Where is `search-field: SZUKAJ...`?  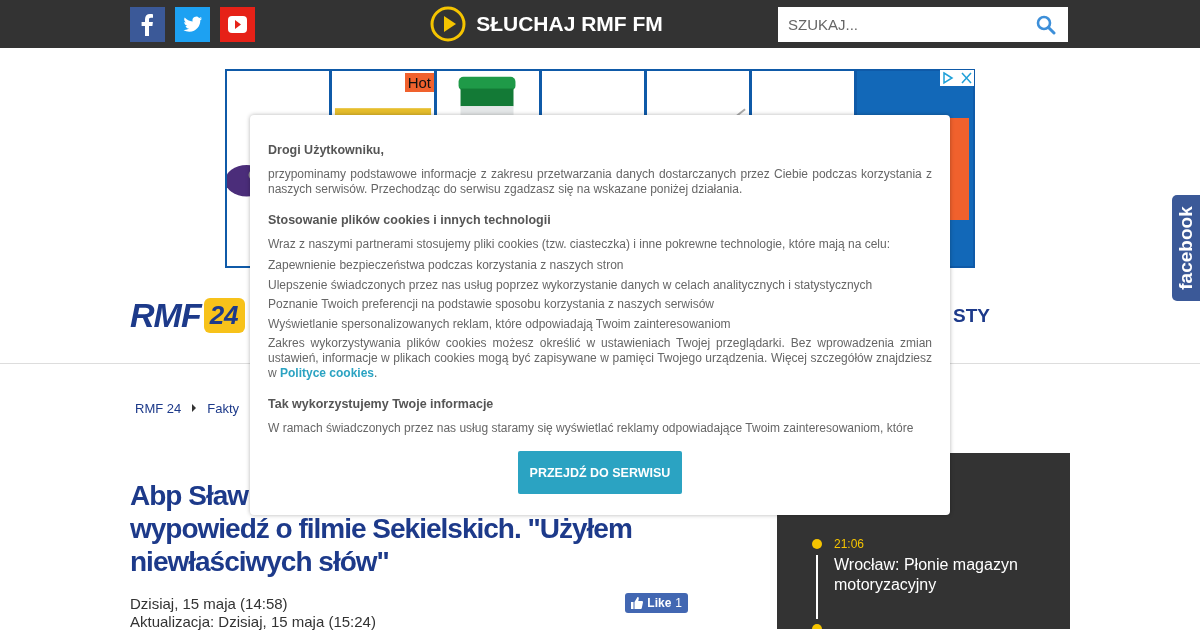 search-field: SZUKAJ... is located at coordinates (923, 24).